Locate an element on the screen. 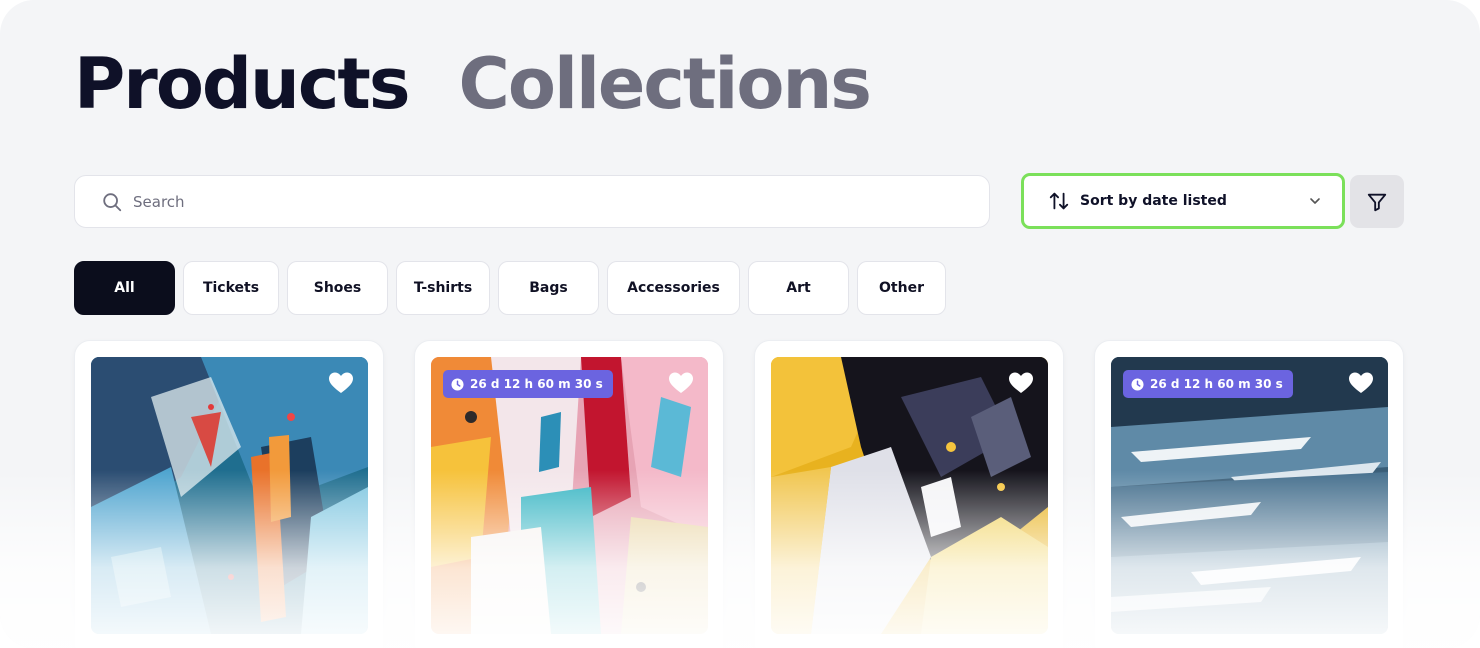  search-input is located at coordinates (533, 201).